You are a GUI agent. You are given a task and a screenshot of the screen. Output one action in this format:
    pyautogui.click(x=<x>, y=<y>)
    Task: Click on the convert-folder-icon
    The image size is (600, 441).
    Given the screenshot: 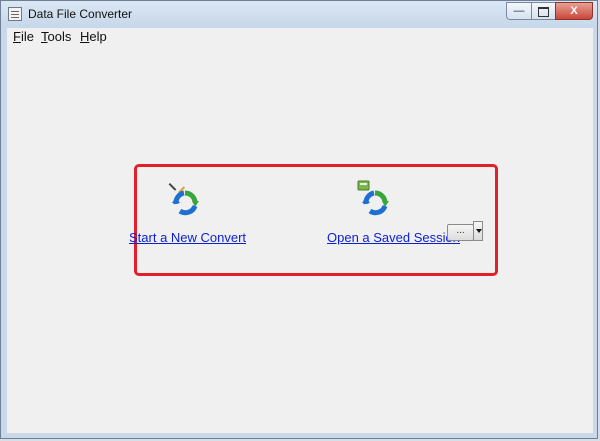 What is the action you would take?
    pyautogui.click(x=375, y=198)
    